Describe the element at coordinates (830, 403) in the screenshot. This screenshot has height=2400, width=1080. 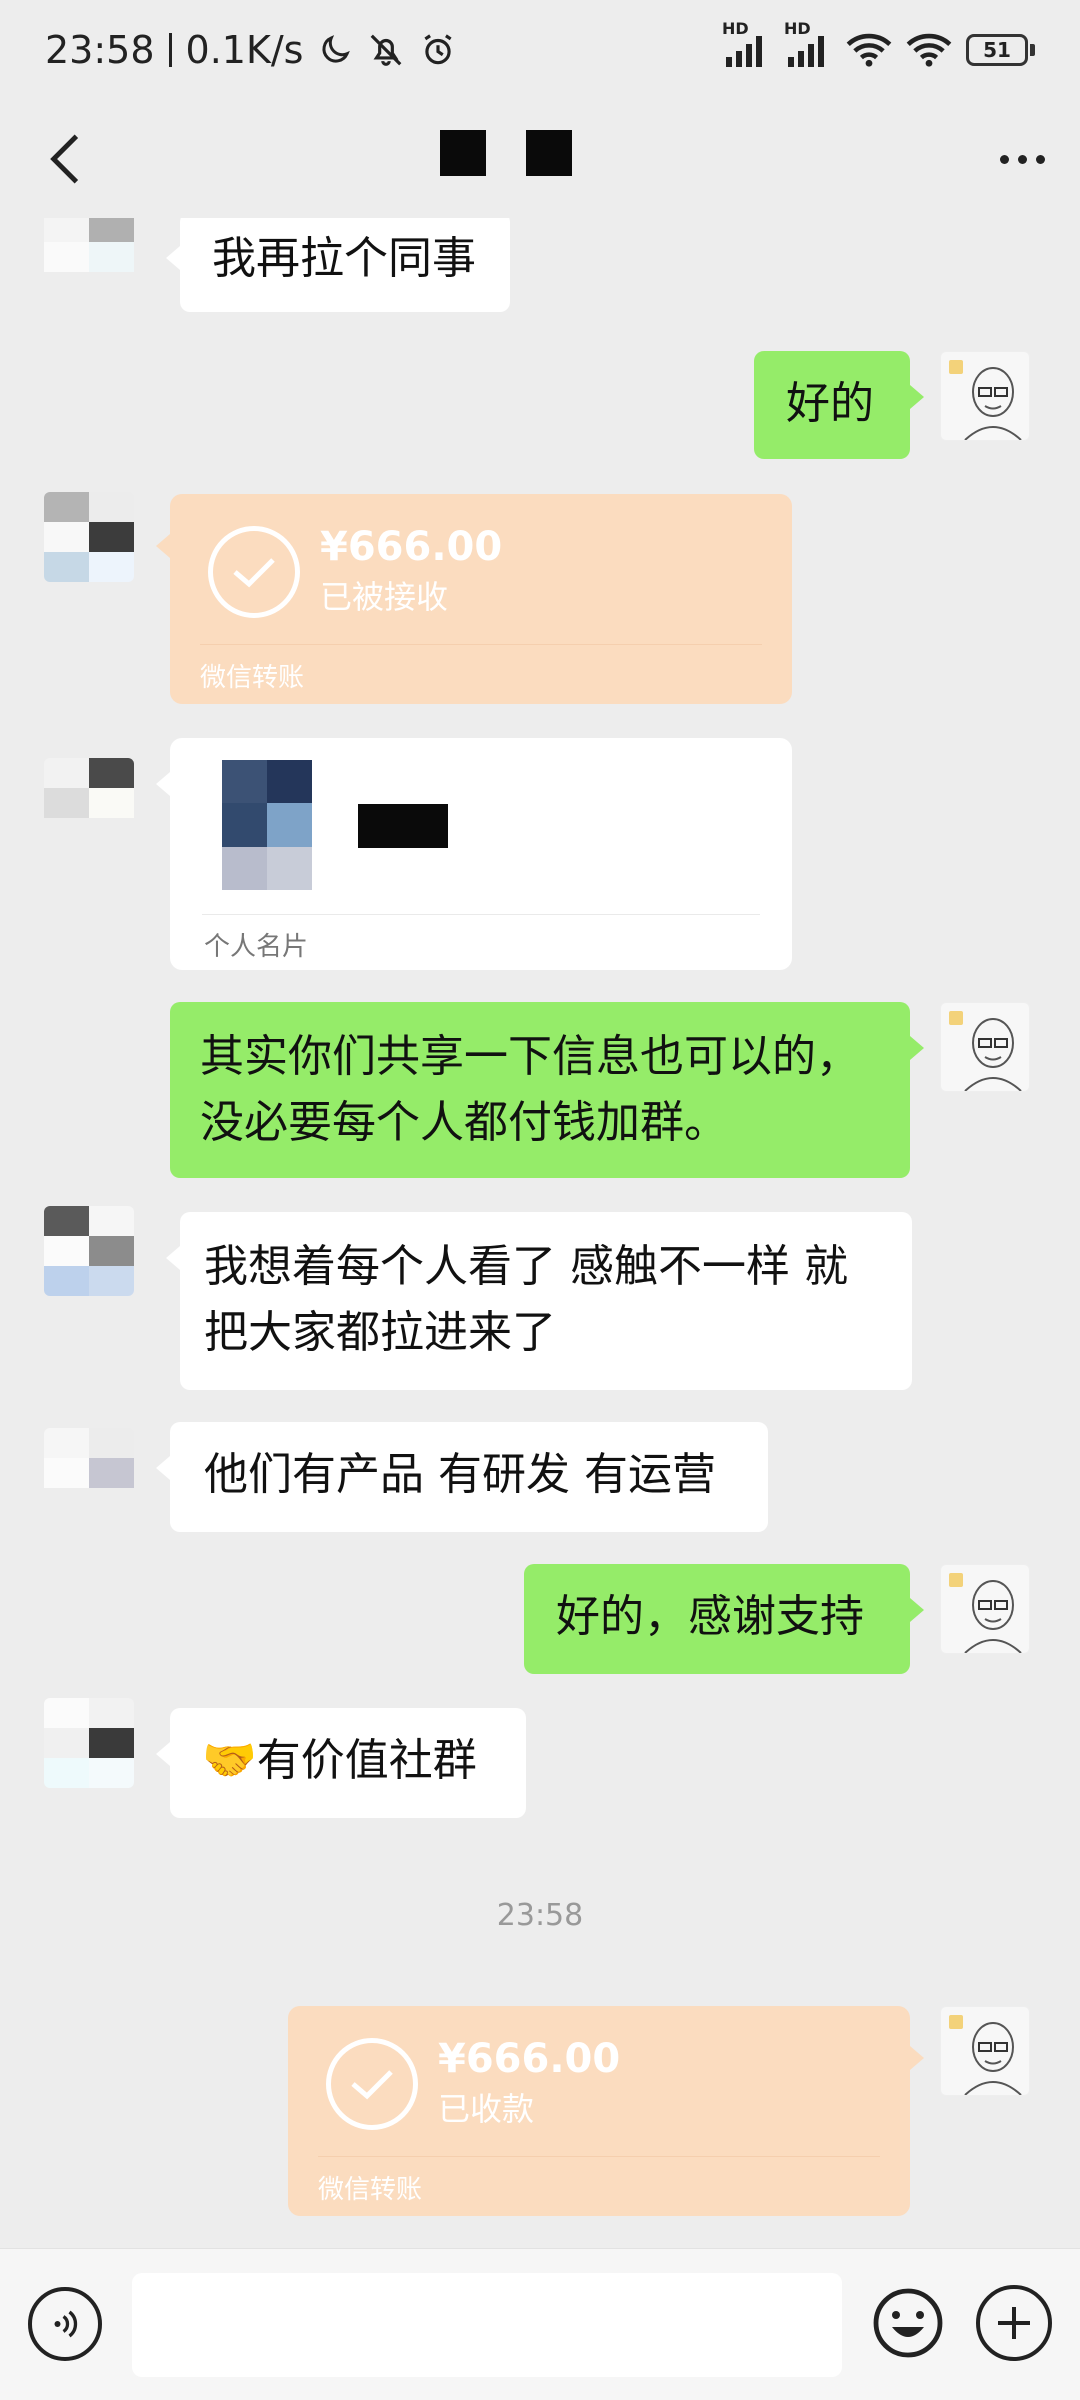
I see `message-text: 好的` at that location.